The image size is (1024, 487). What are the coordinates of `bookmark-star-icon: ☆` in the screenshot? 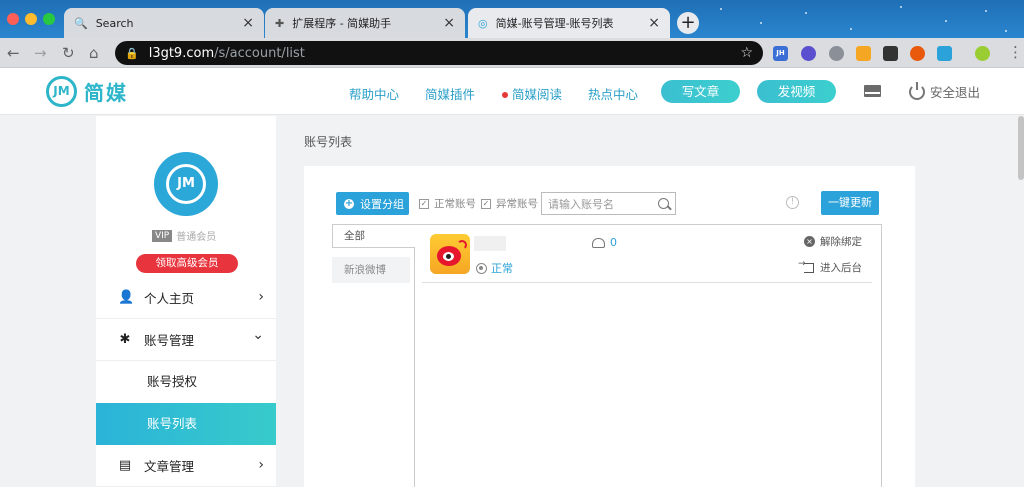 It's located at (746, 53).